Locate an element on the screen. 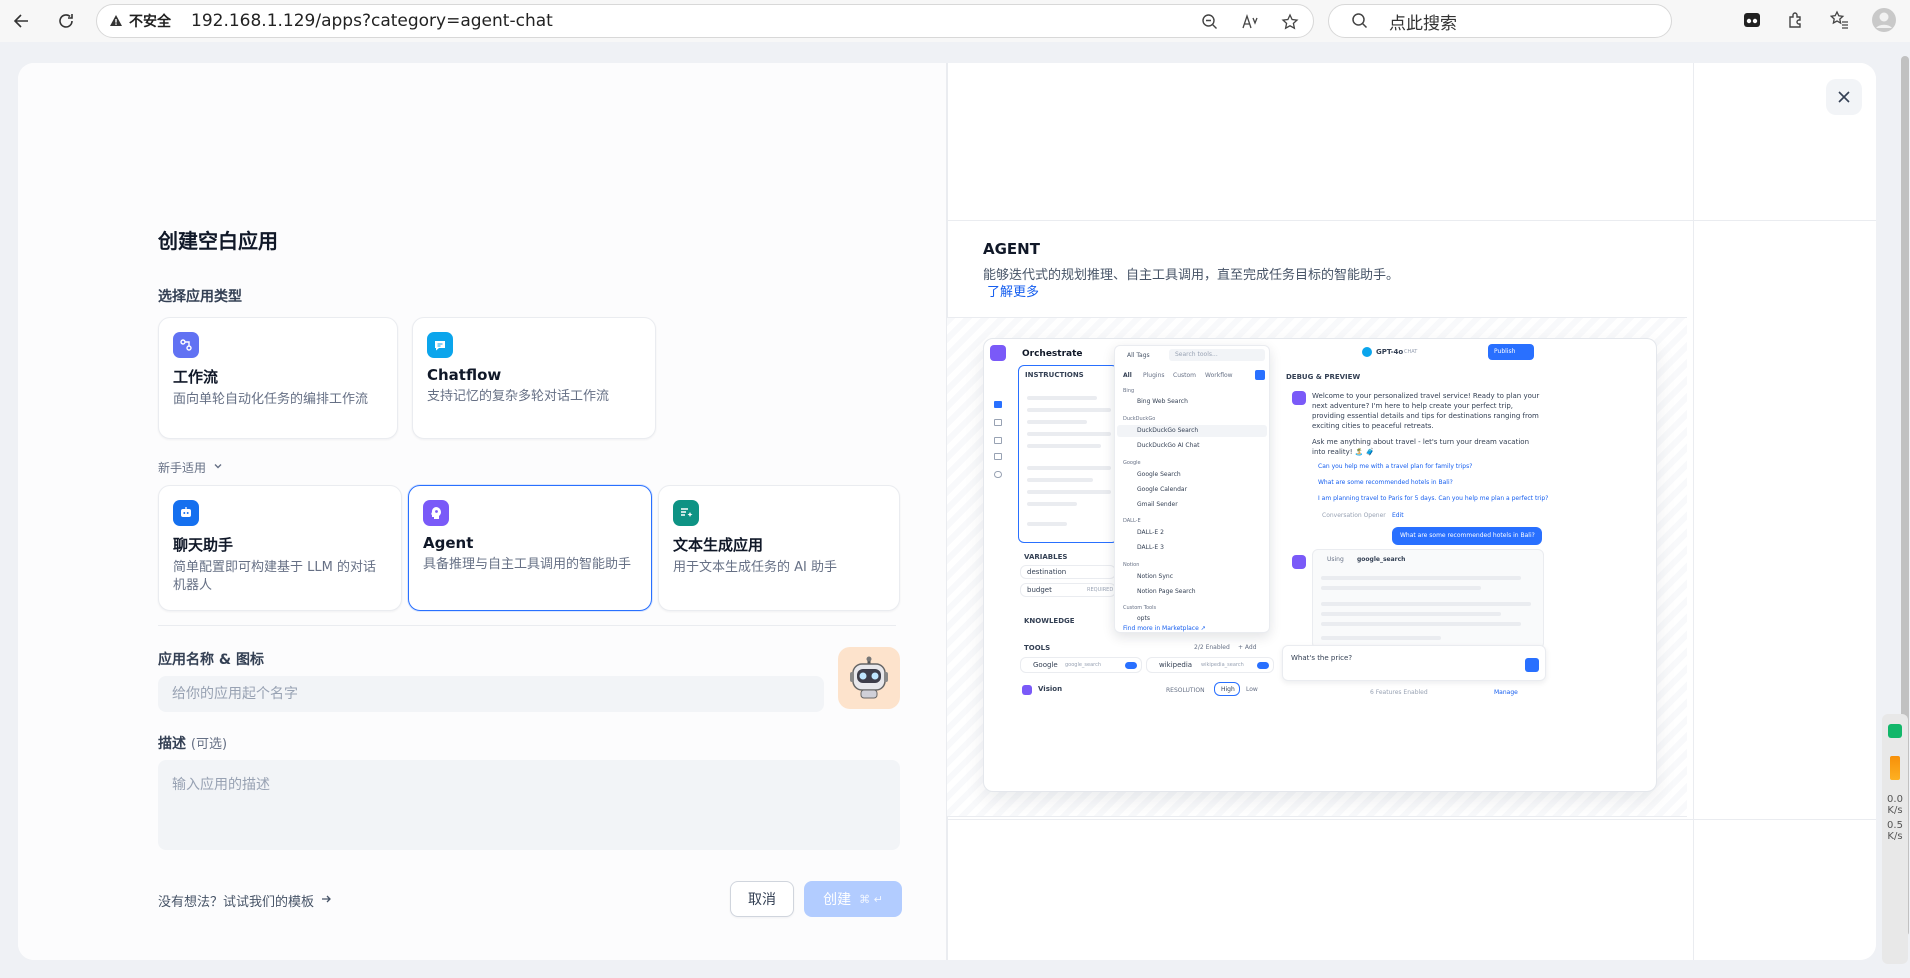 Image resolution: width=1910 pixels, height=978 pixels. pv-tools-label: TOOLS is located at coordinates (1037, 648).